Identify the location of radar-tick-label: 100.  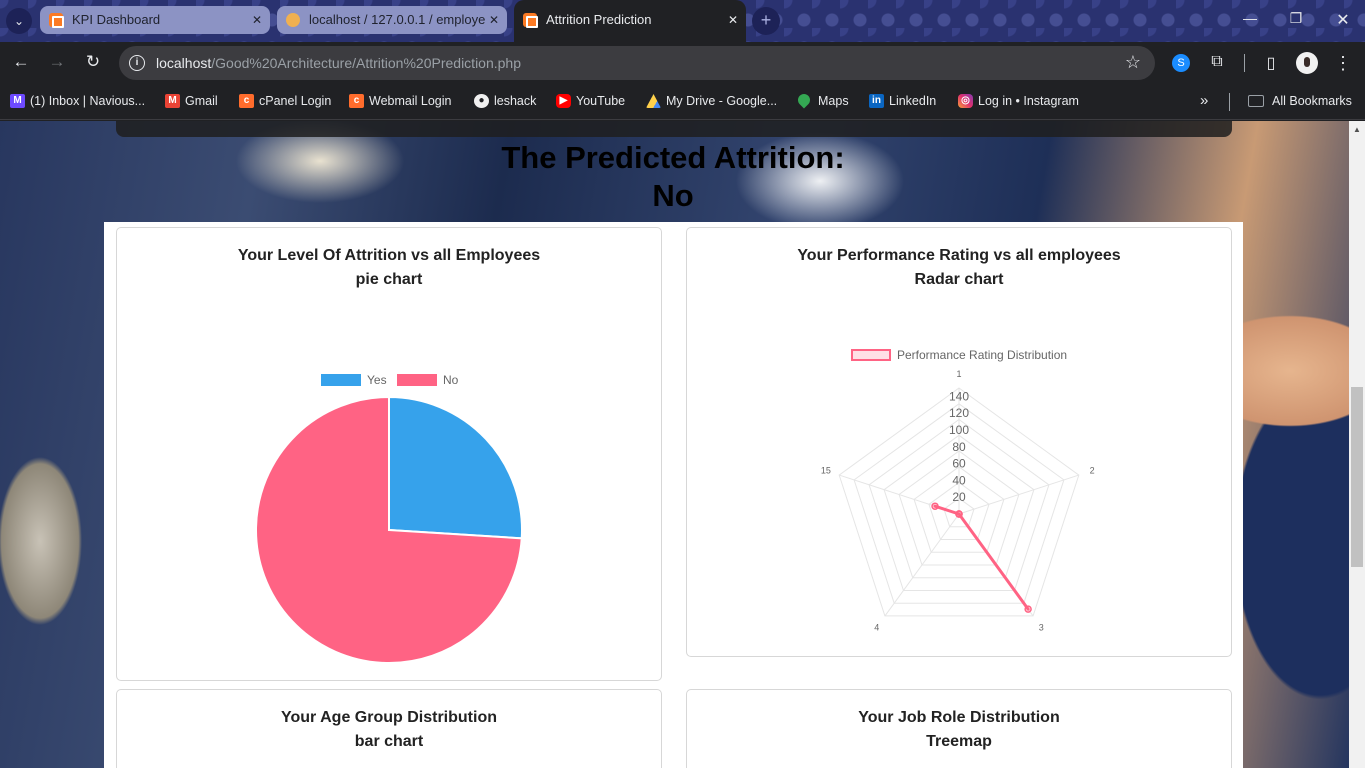
(959, 430).